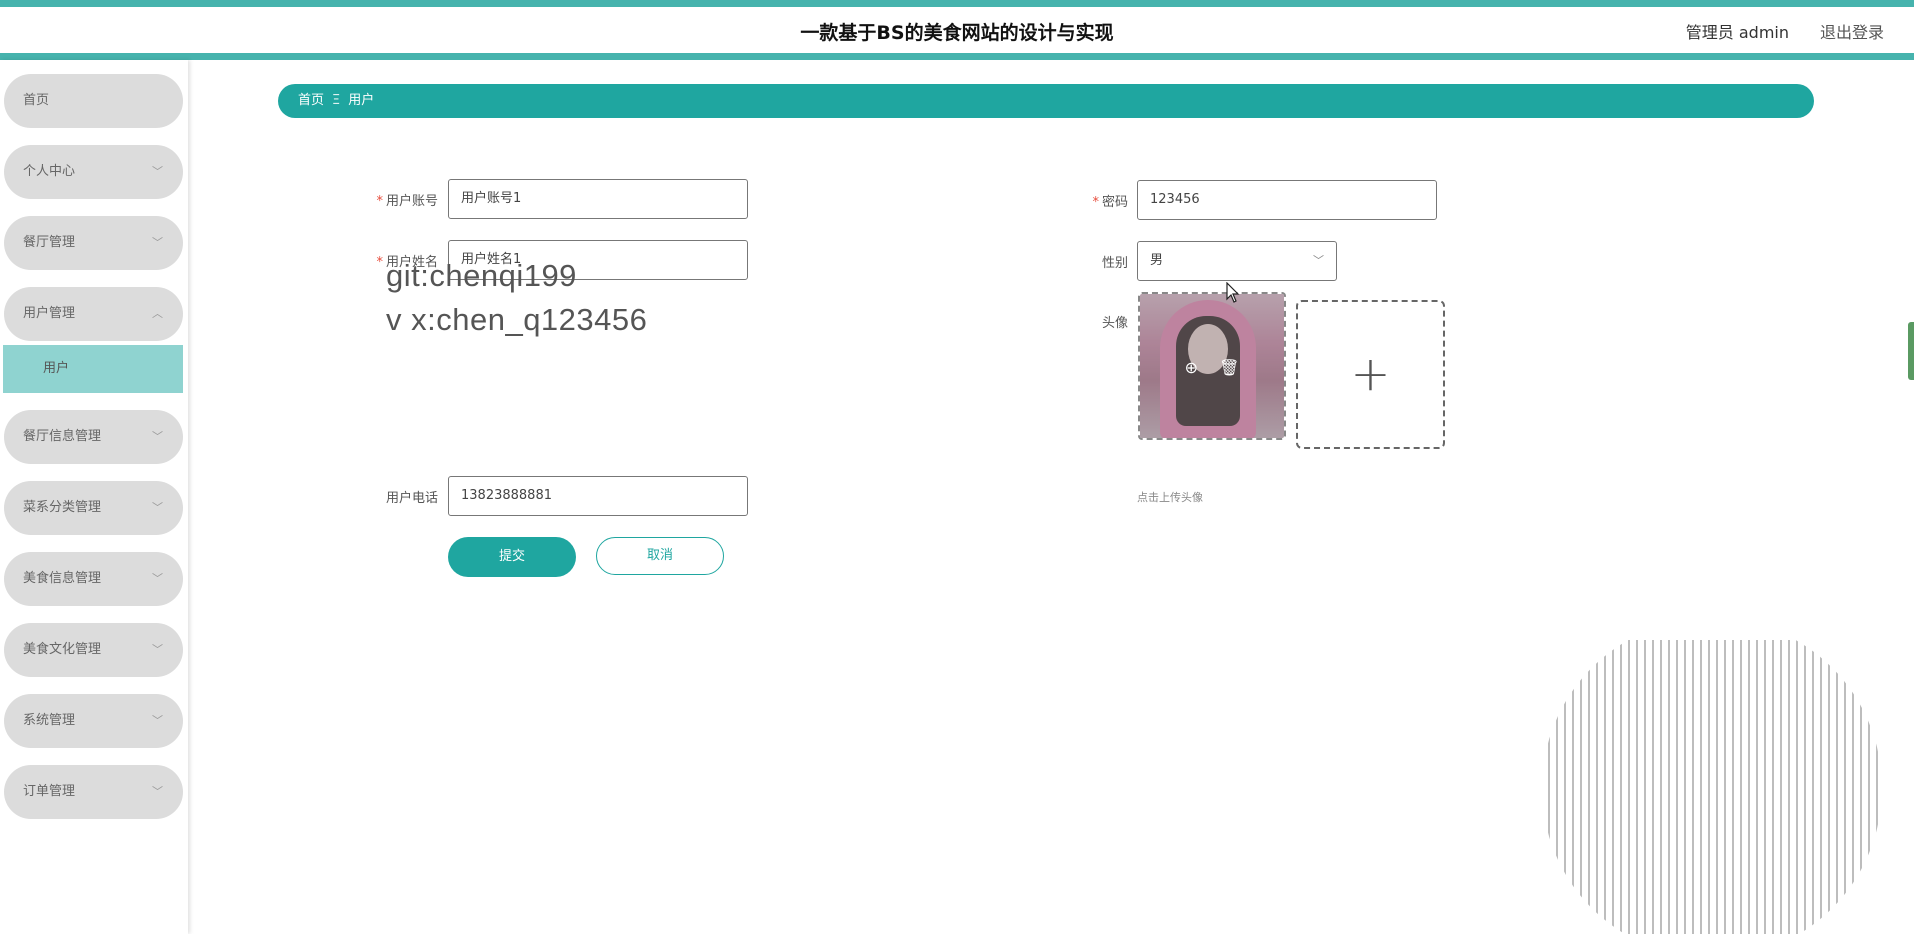 This screenshot has width=1914, height=934. What do you see at coordinates (49, 313) in the screenshot?
I see `sidebar-item-label: 用户管理` at bounding box center [49, 313].